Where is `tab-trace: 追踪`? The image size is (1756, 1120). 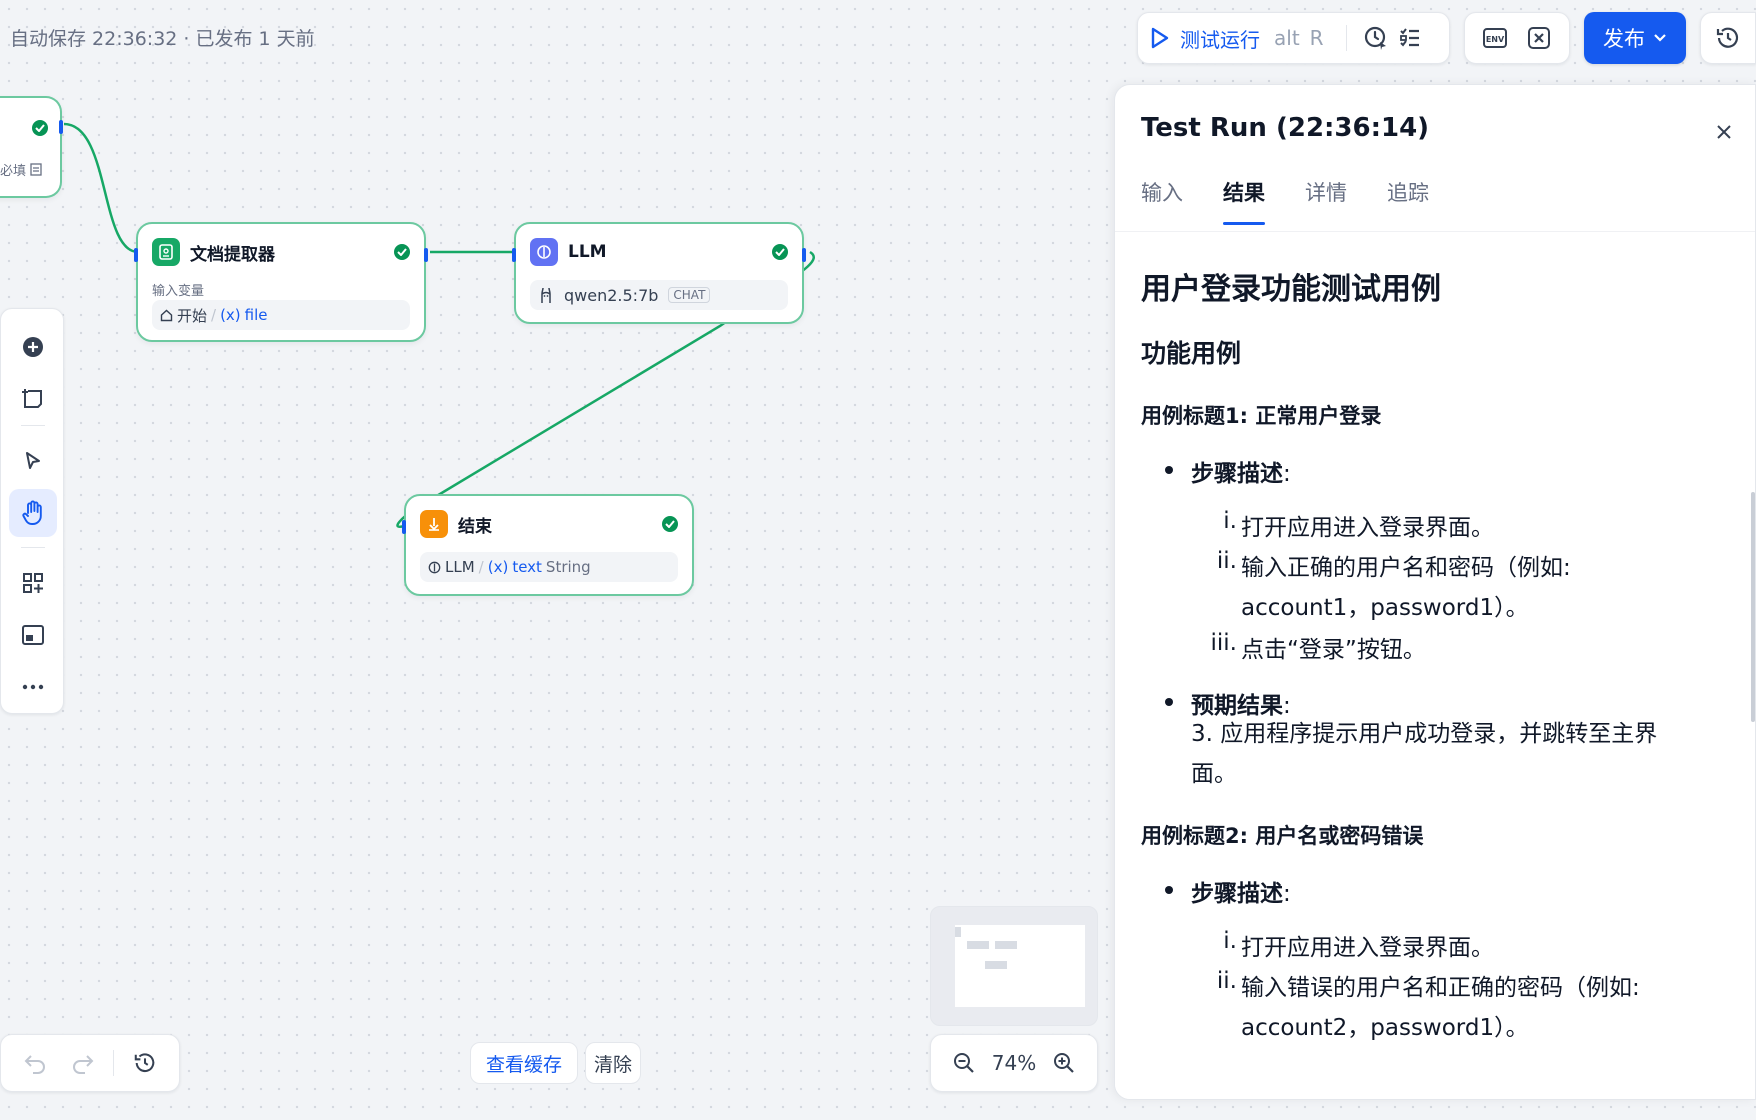
tab-trace: 追踪 is located at coordinates (1408, 201).